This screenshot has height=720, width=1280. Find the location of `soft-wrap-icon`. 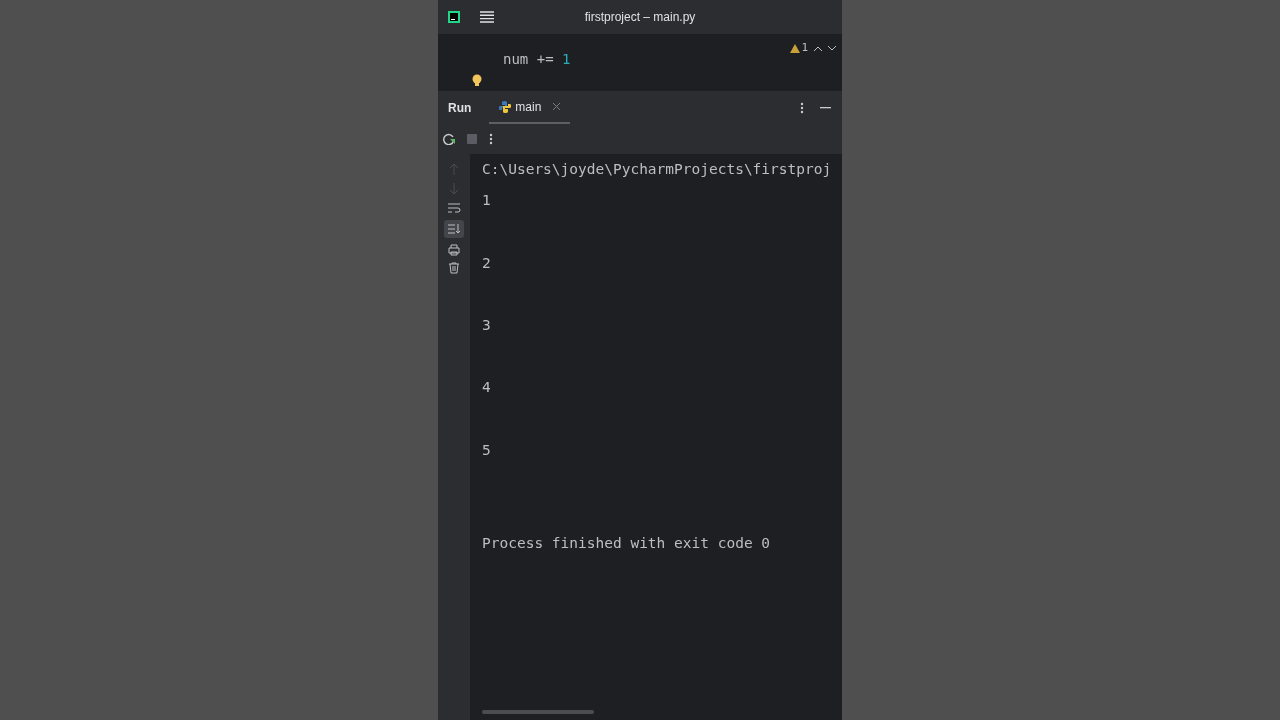

soft-wrap-icon is located at coordinates (454, 208).